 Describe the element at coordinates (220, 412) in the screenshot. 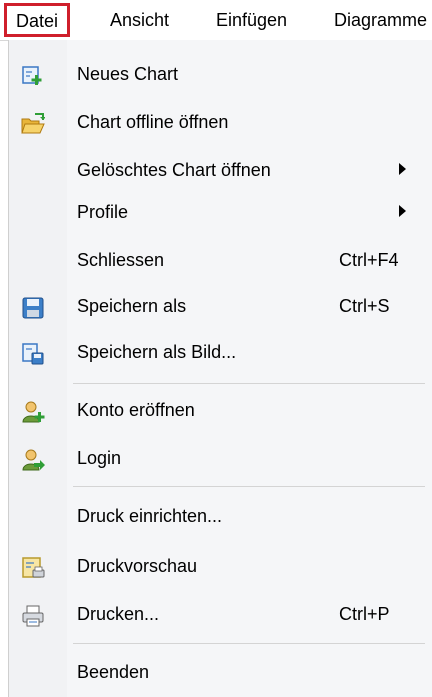

I see `menu-item-konto-eroeffnen: Konto eröffnen` at that location.